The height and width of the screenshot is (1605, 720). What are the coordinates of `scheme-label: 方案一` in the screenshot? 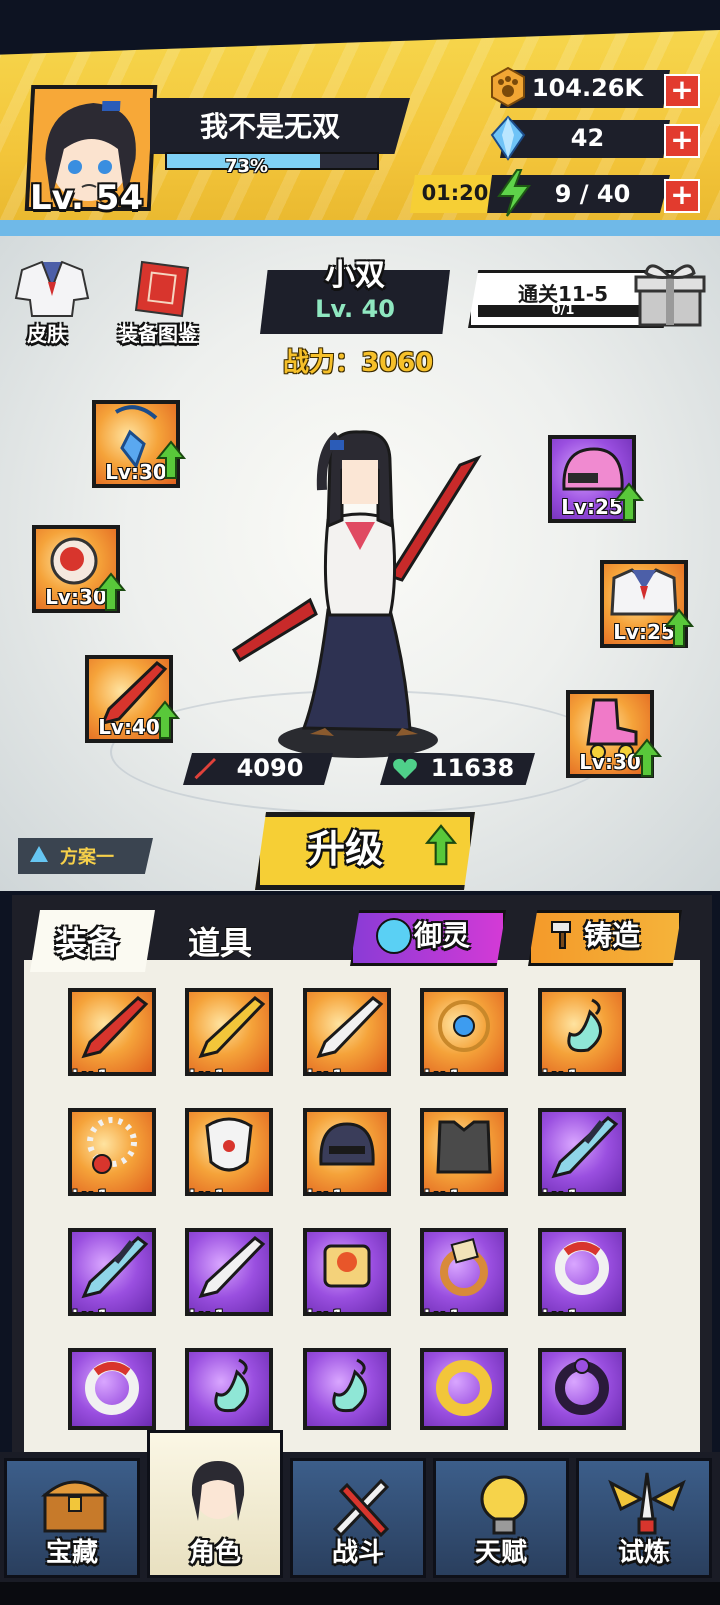 It's located at (87, 857).